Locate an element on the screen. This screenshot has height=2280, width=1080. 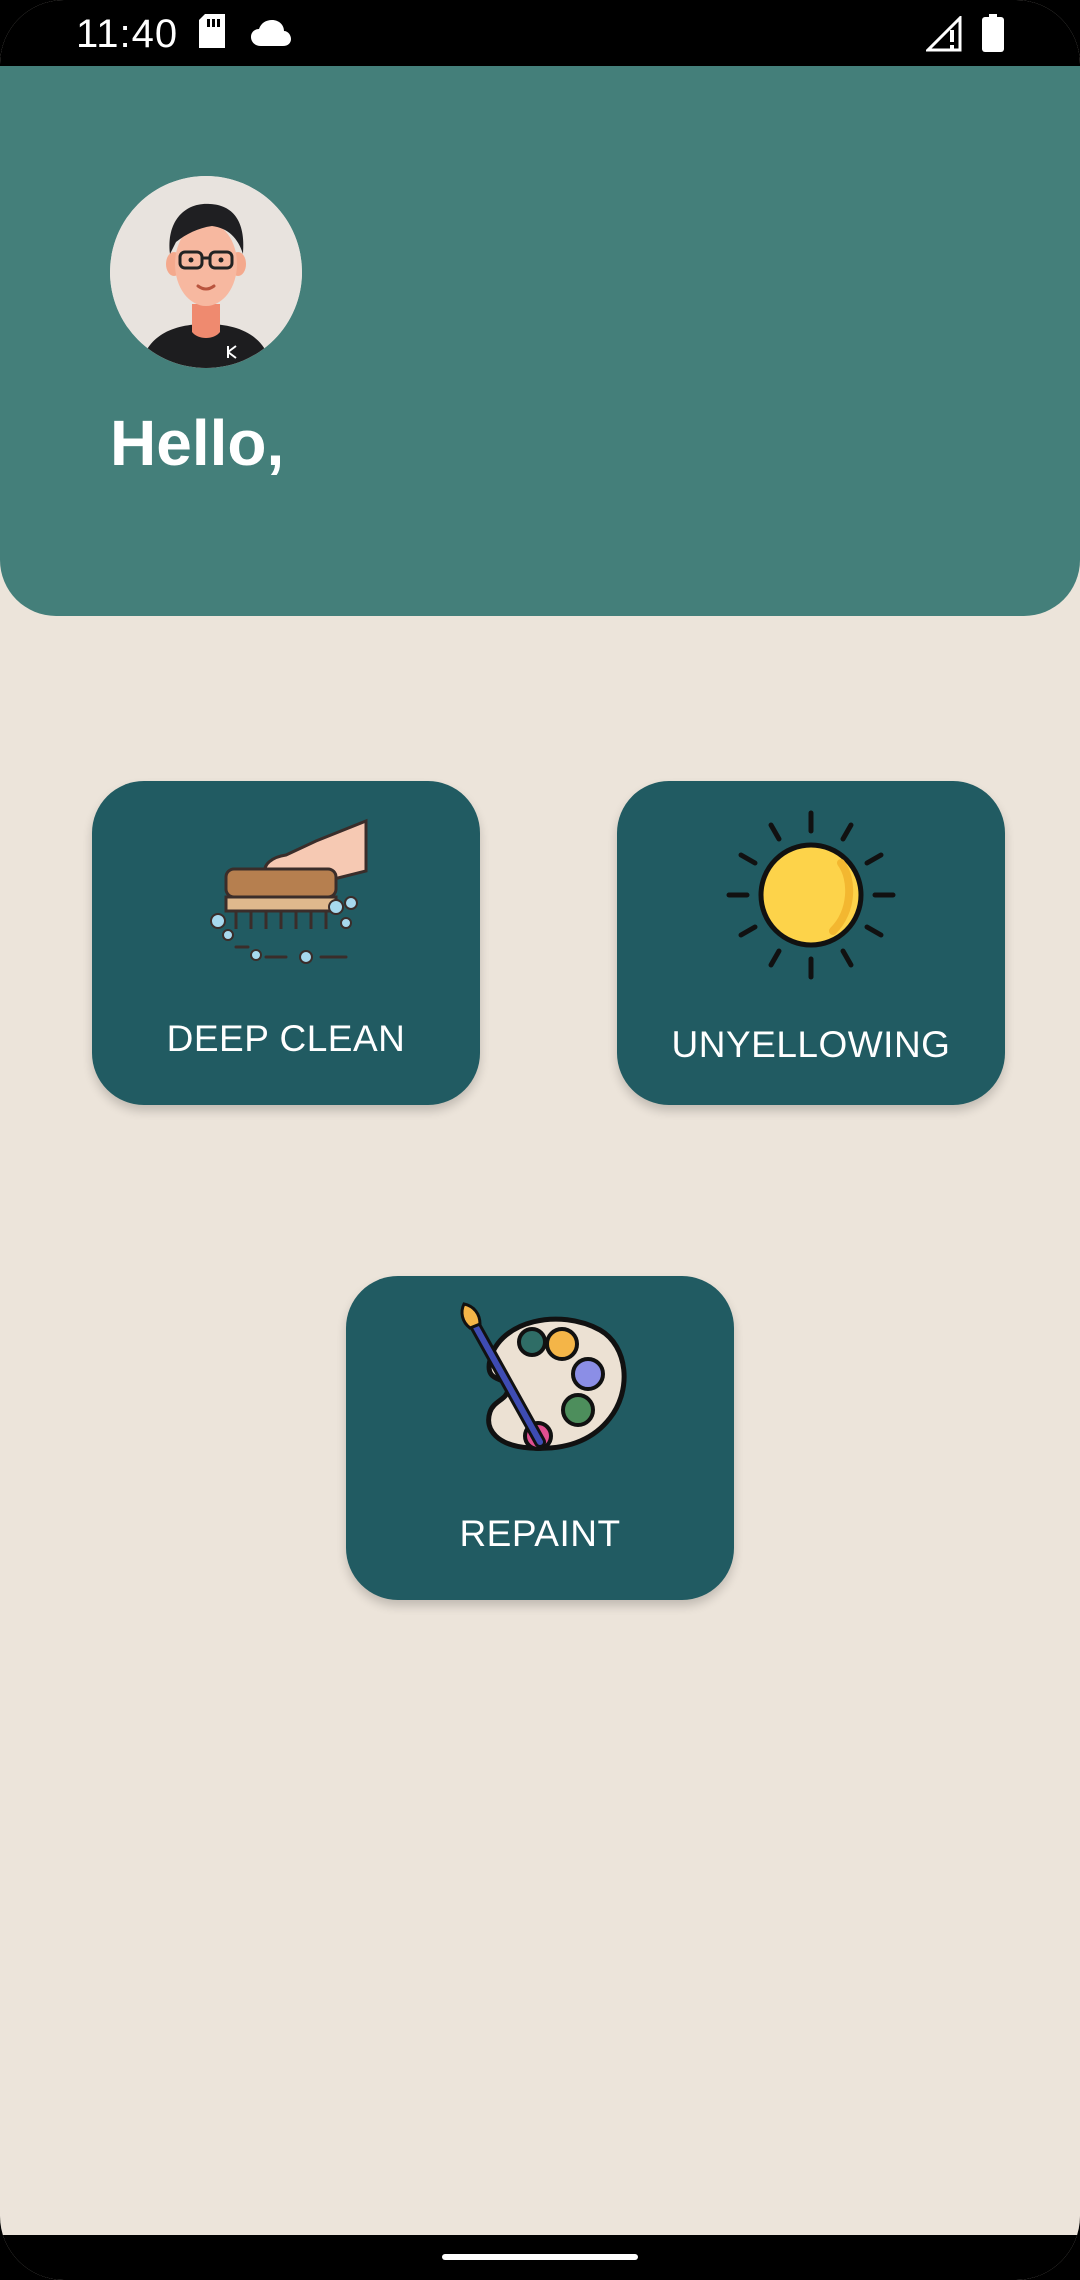
deep-clean-card: DEEP CLEAN is located at coordinates (286, 943).